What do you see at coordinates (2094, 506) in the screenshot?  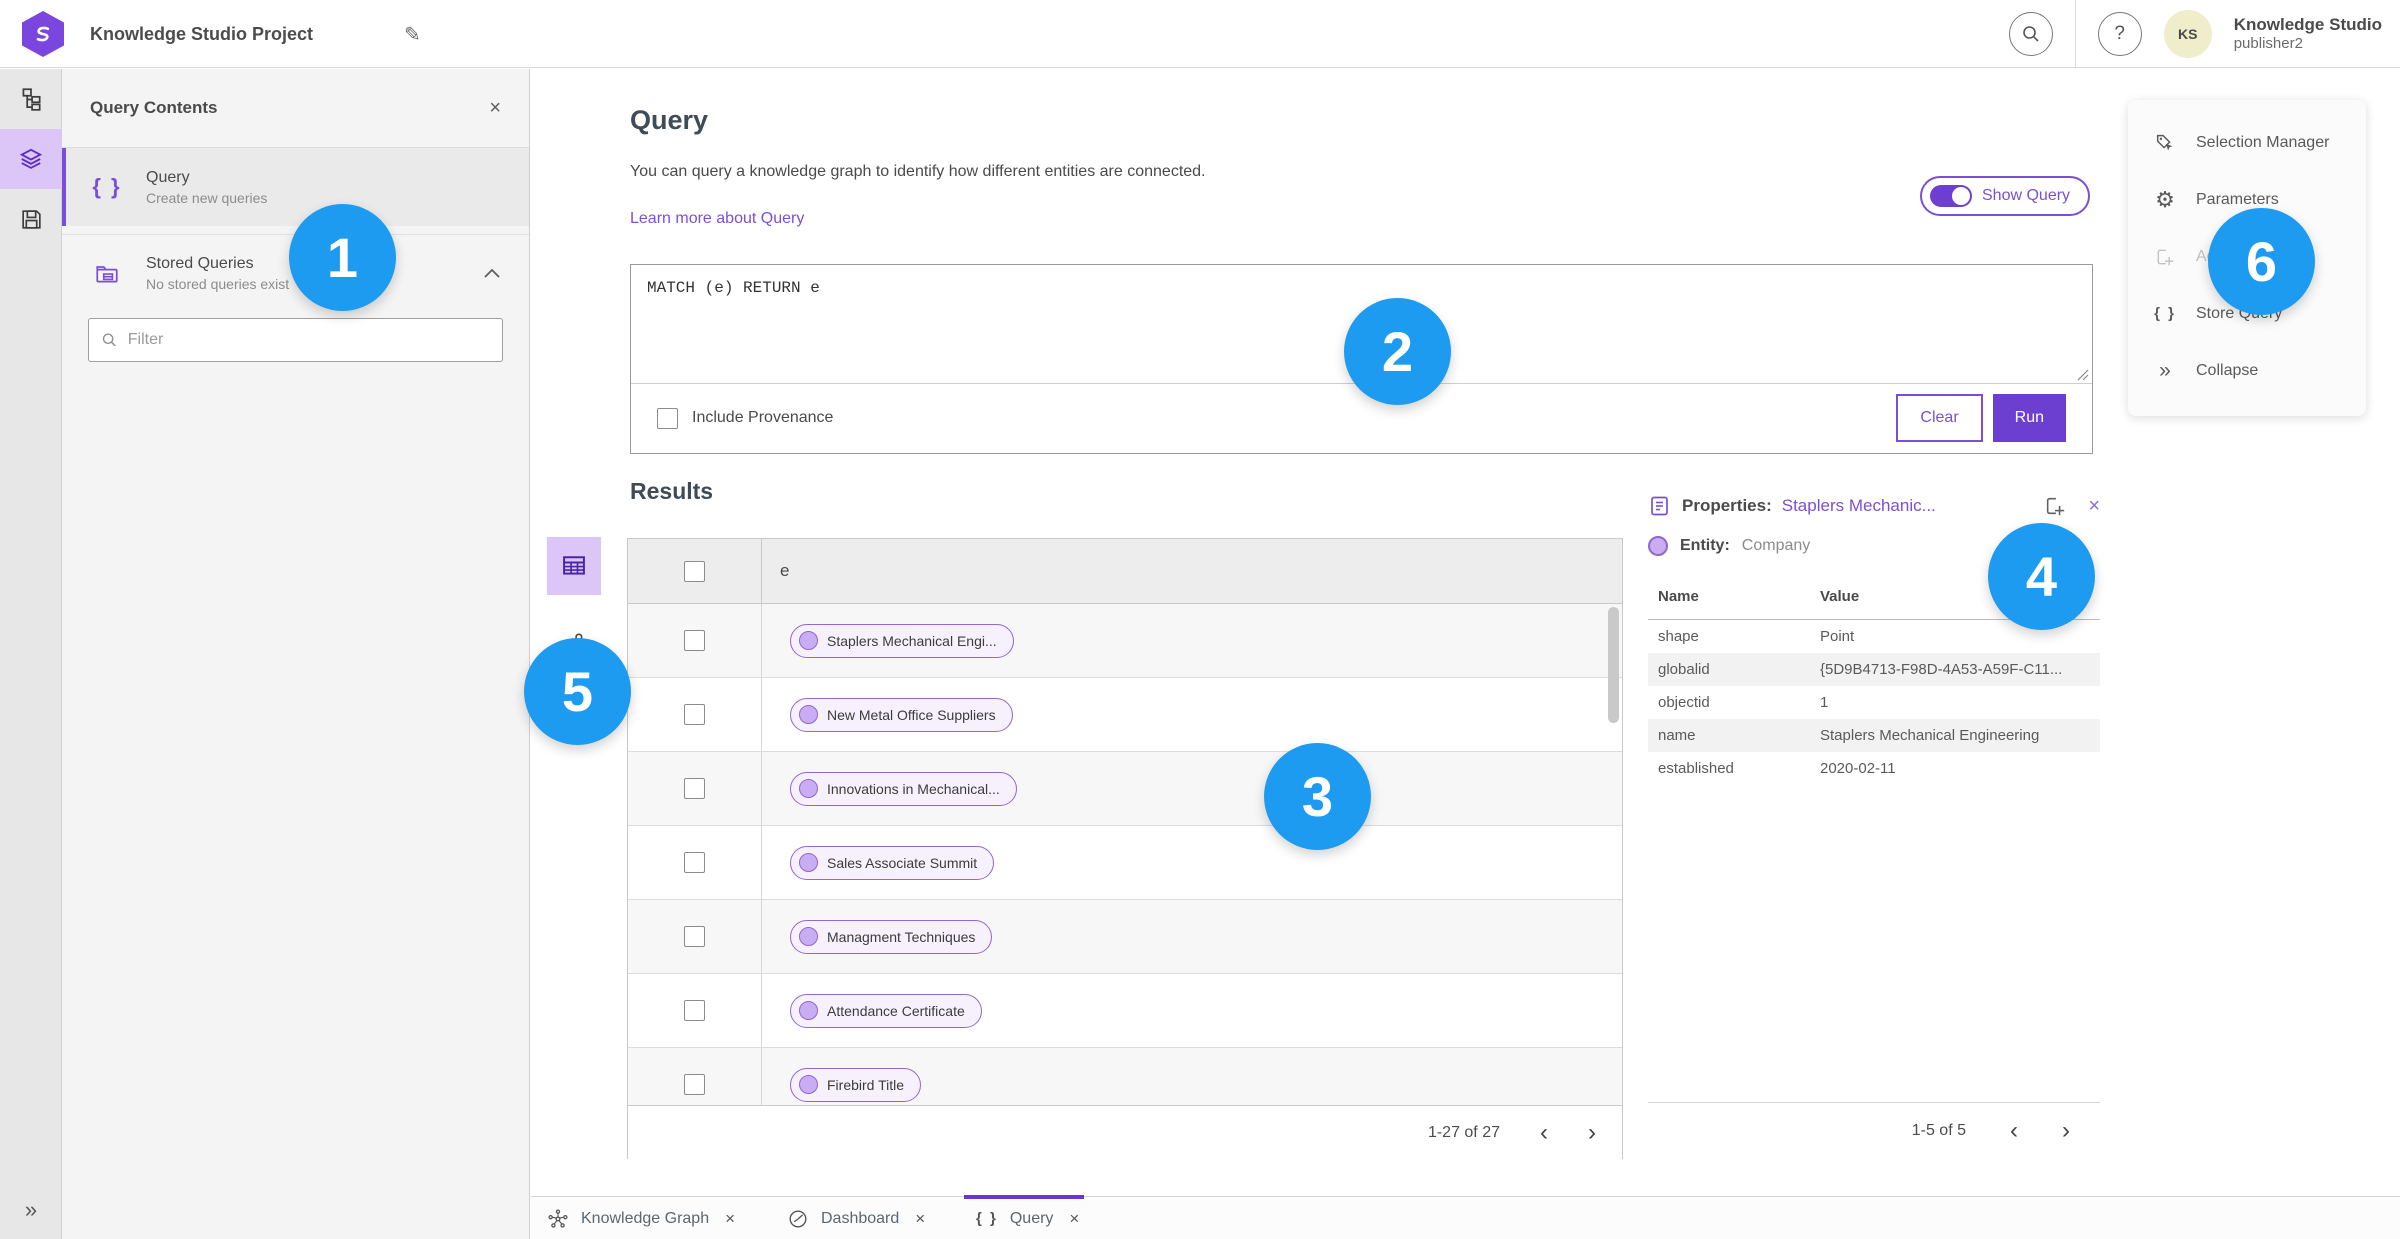 I see `close-properties-icon: ×` at bounding box center [2094, 506].